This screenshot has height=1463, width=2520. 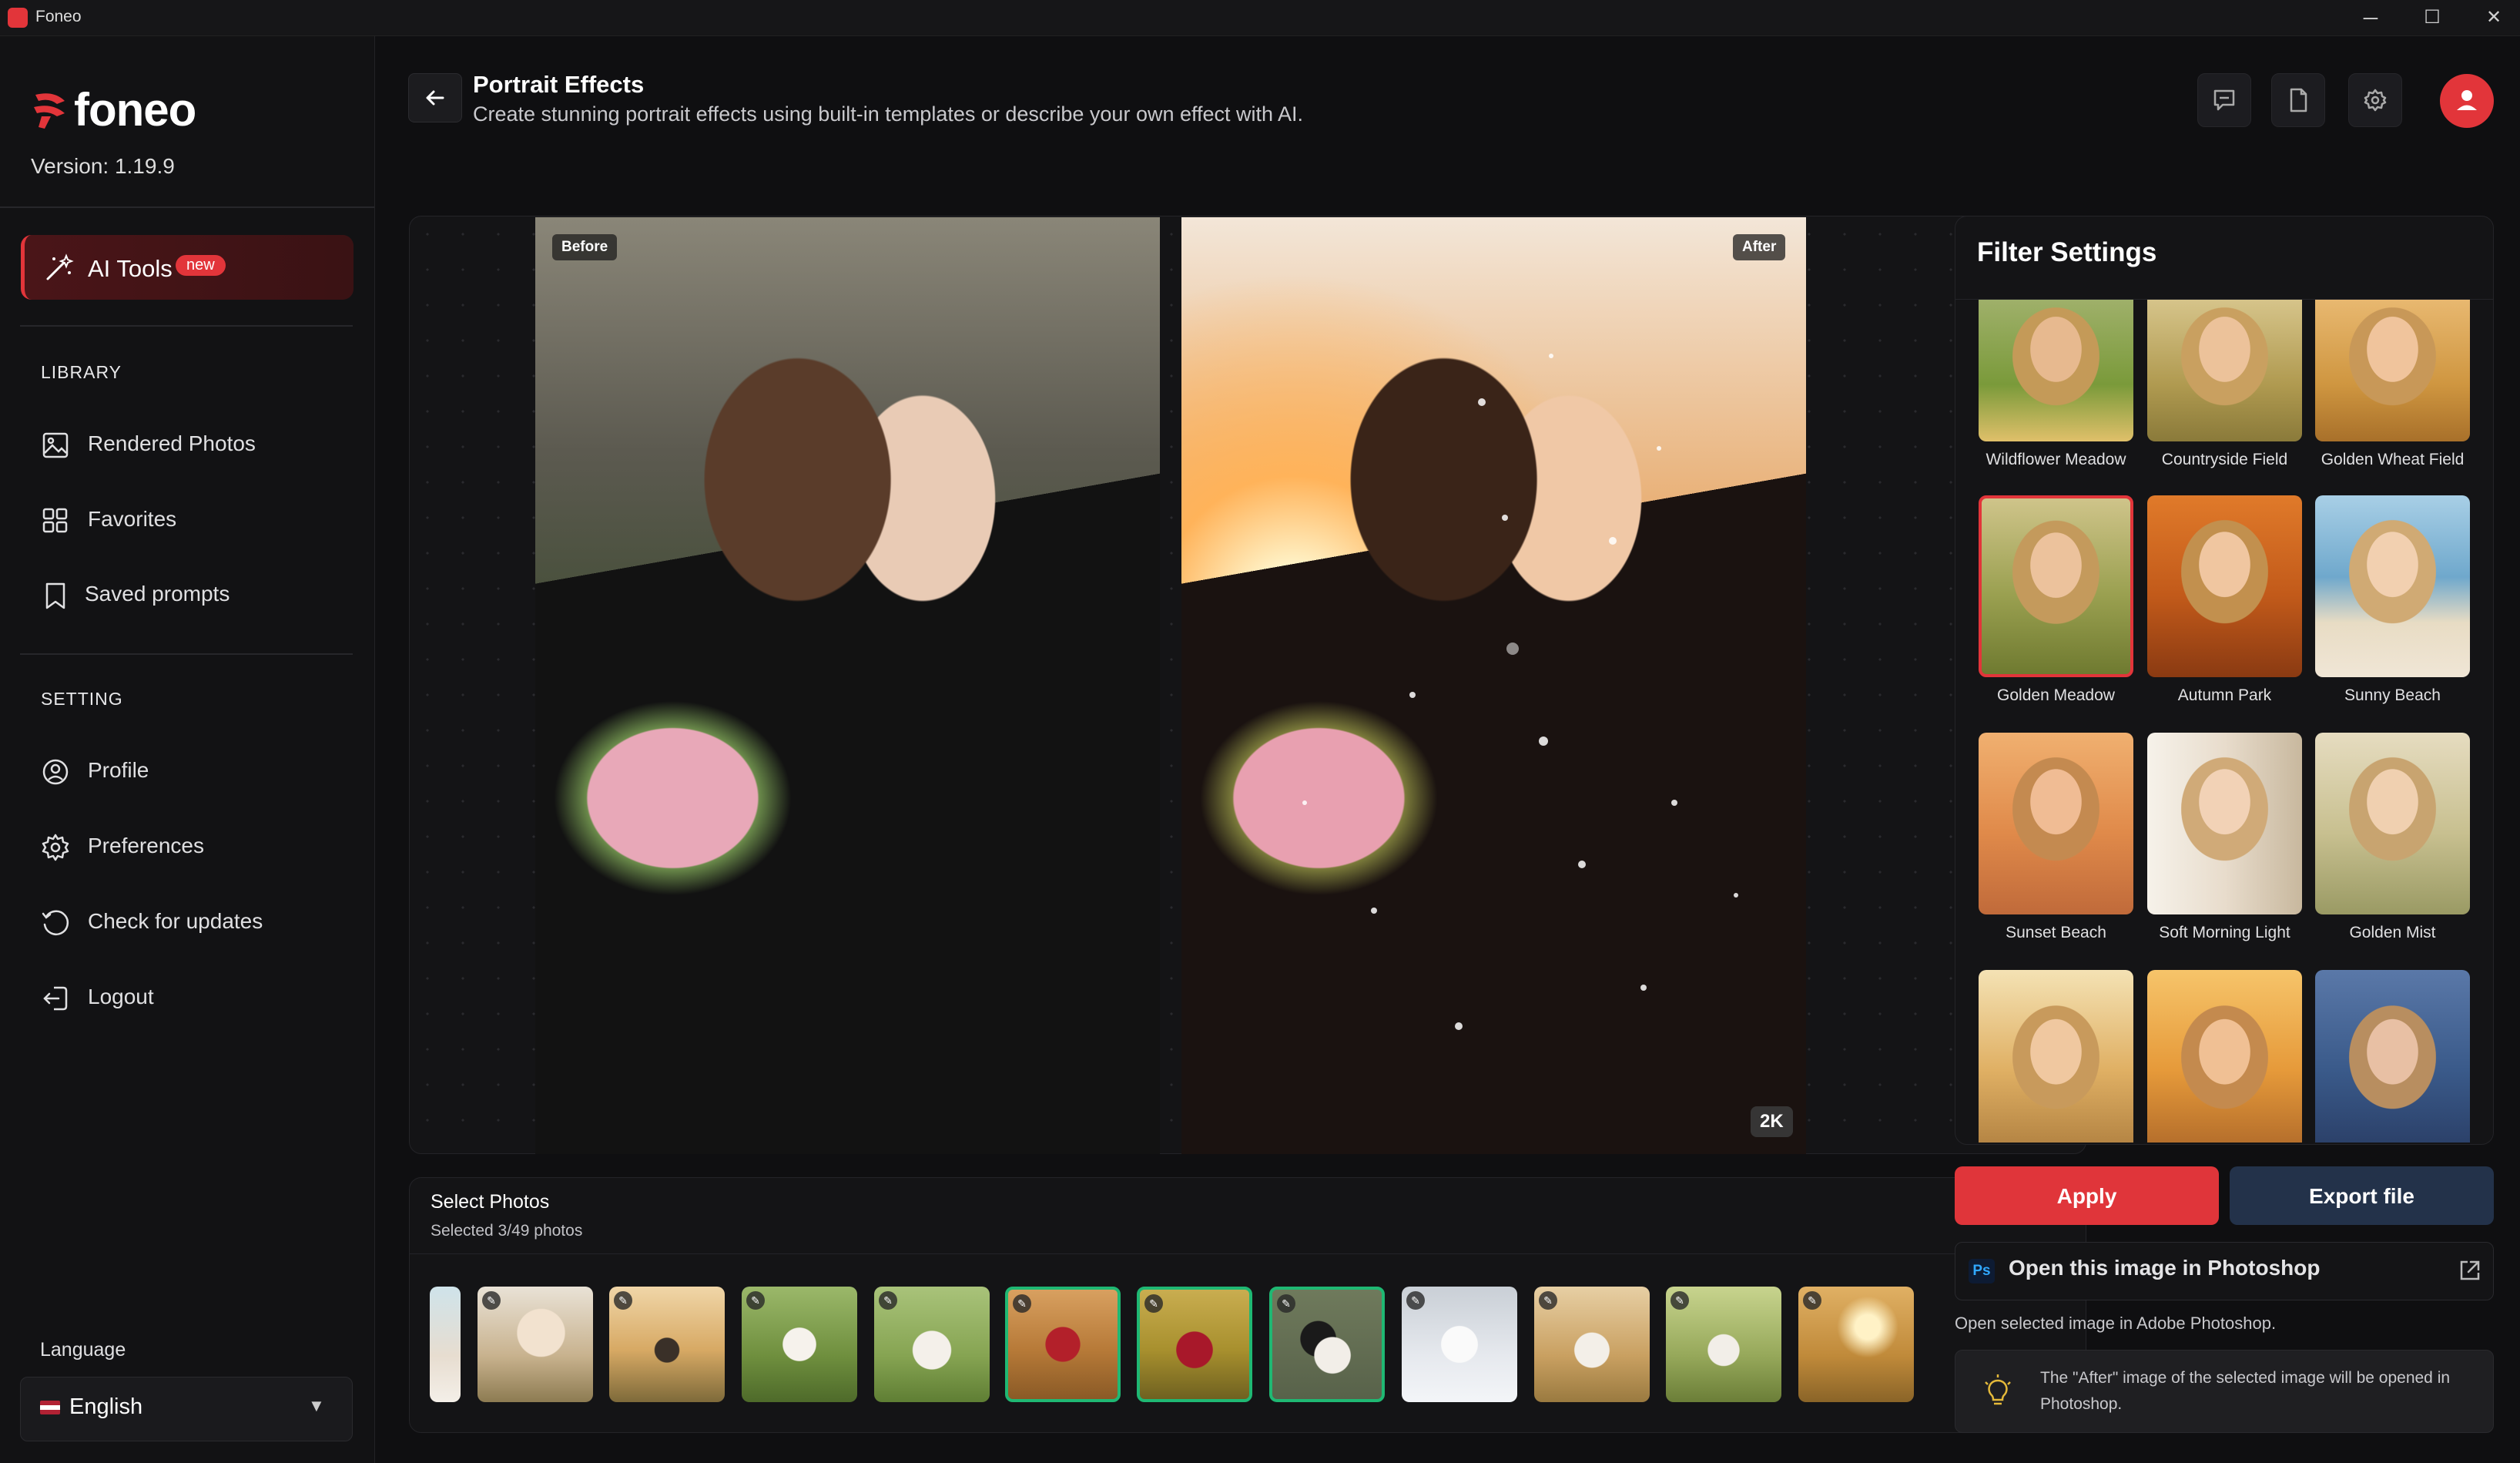 What do you see at coordinates (2393, 837) in the screenshot?
I see `filter-card-golden-mist: Golden Mist` at bounding box center [2393, 837].